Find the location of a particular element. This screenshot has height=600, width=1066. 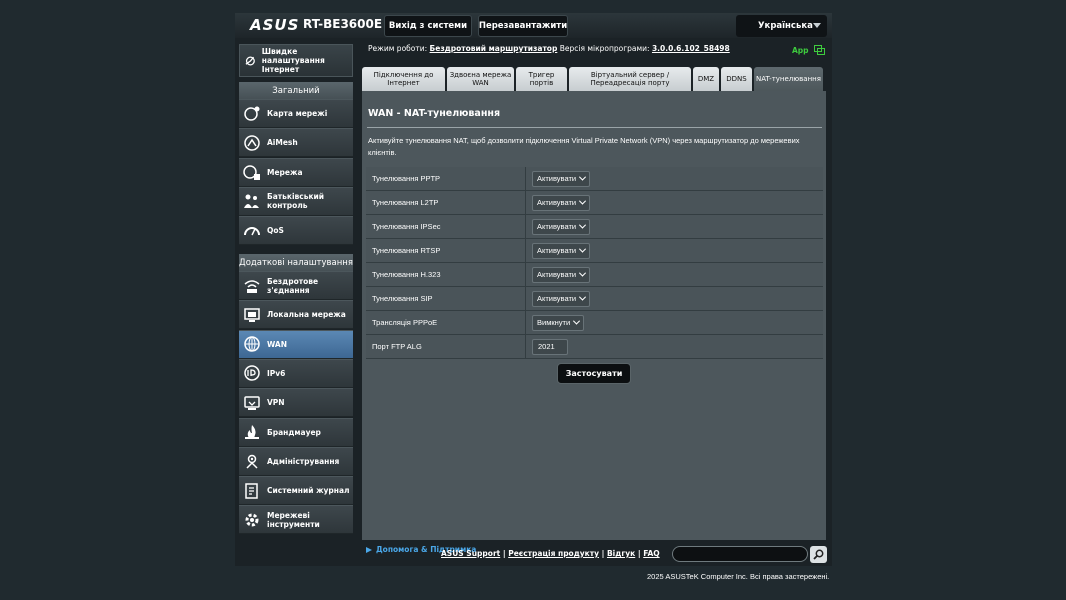

tab-virtual-server: Віртуальний сервер / Переадресація порту is located at coordinates (630, 79).